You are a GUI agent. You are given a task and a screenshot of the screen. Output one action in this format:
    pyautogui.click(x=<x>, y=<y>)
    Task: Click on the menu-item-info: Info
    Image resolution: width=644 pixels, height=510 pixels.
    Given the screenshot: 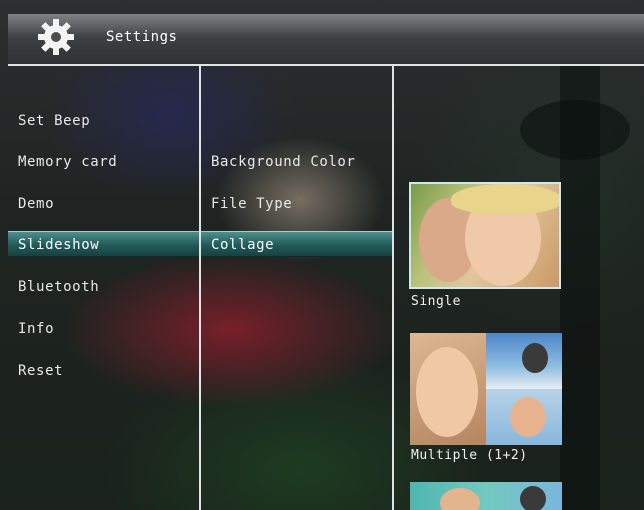 What is the action you would take?
    pyautogui.click(x=103, y=329)
    